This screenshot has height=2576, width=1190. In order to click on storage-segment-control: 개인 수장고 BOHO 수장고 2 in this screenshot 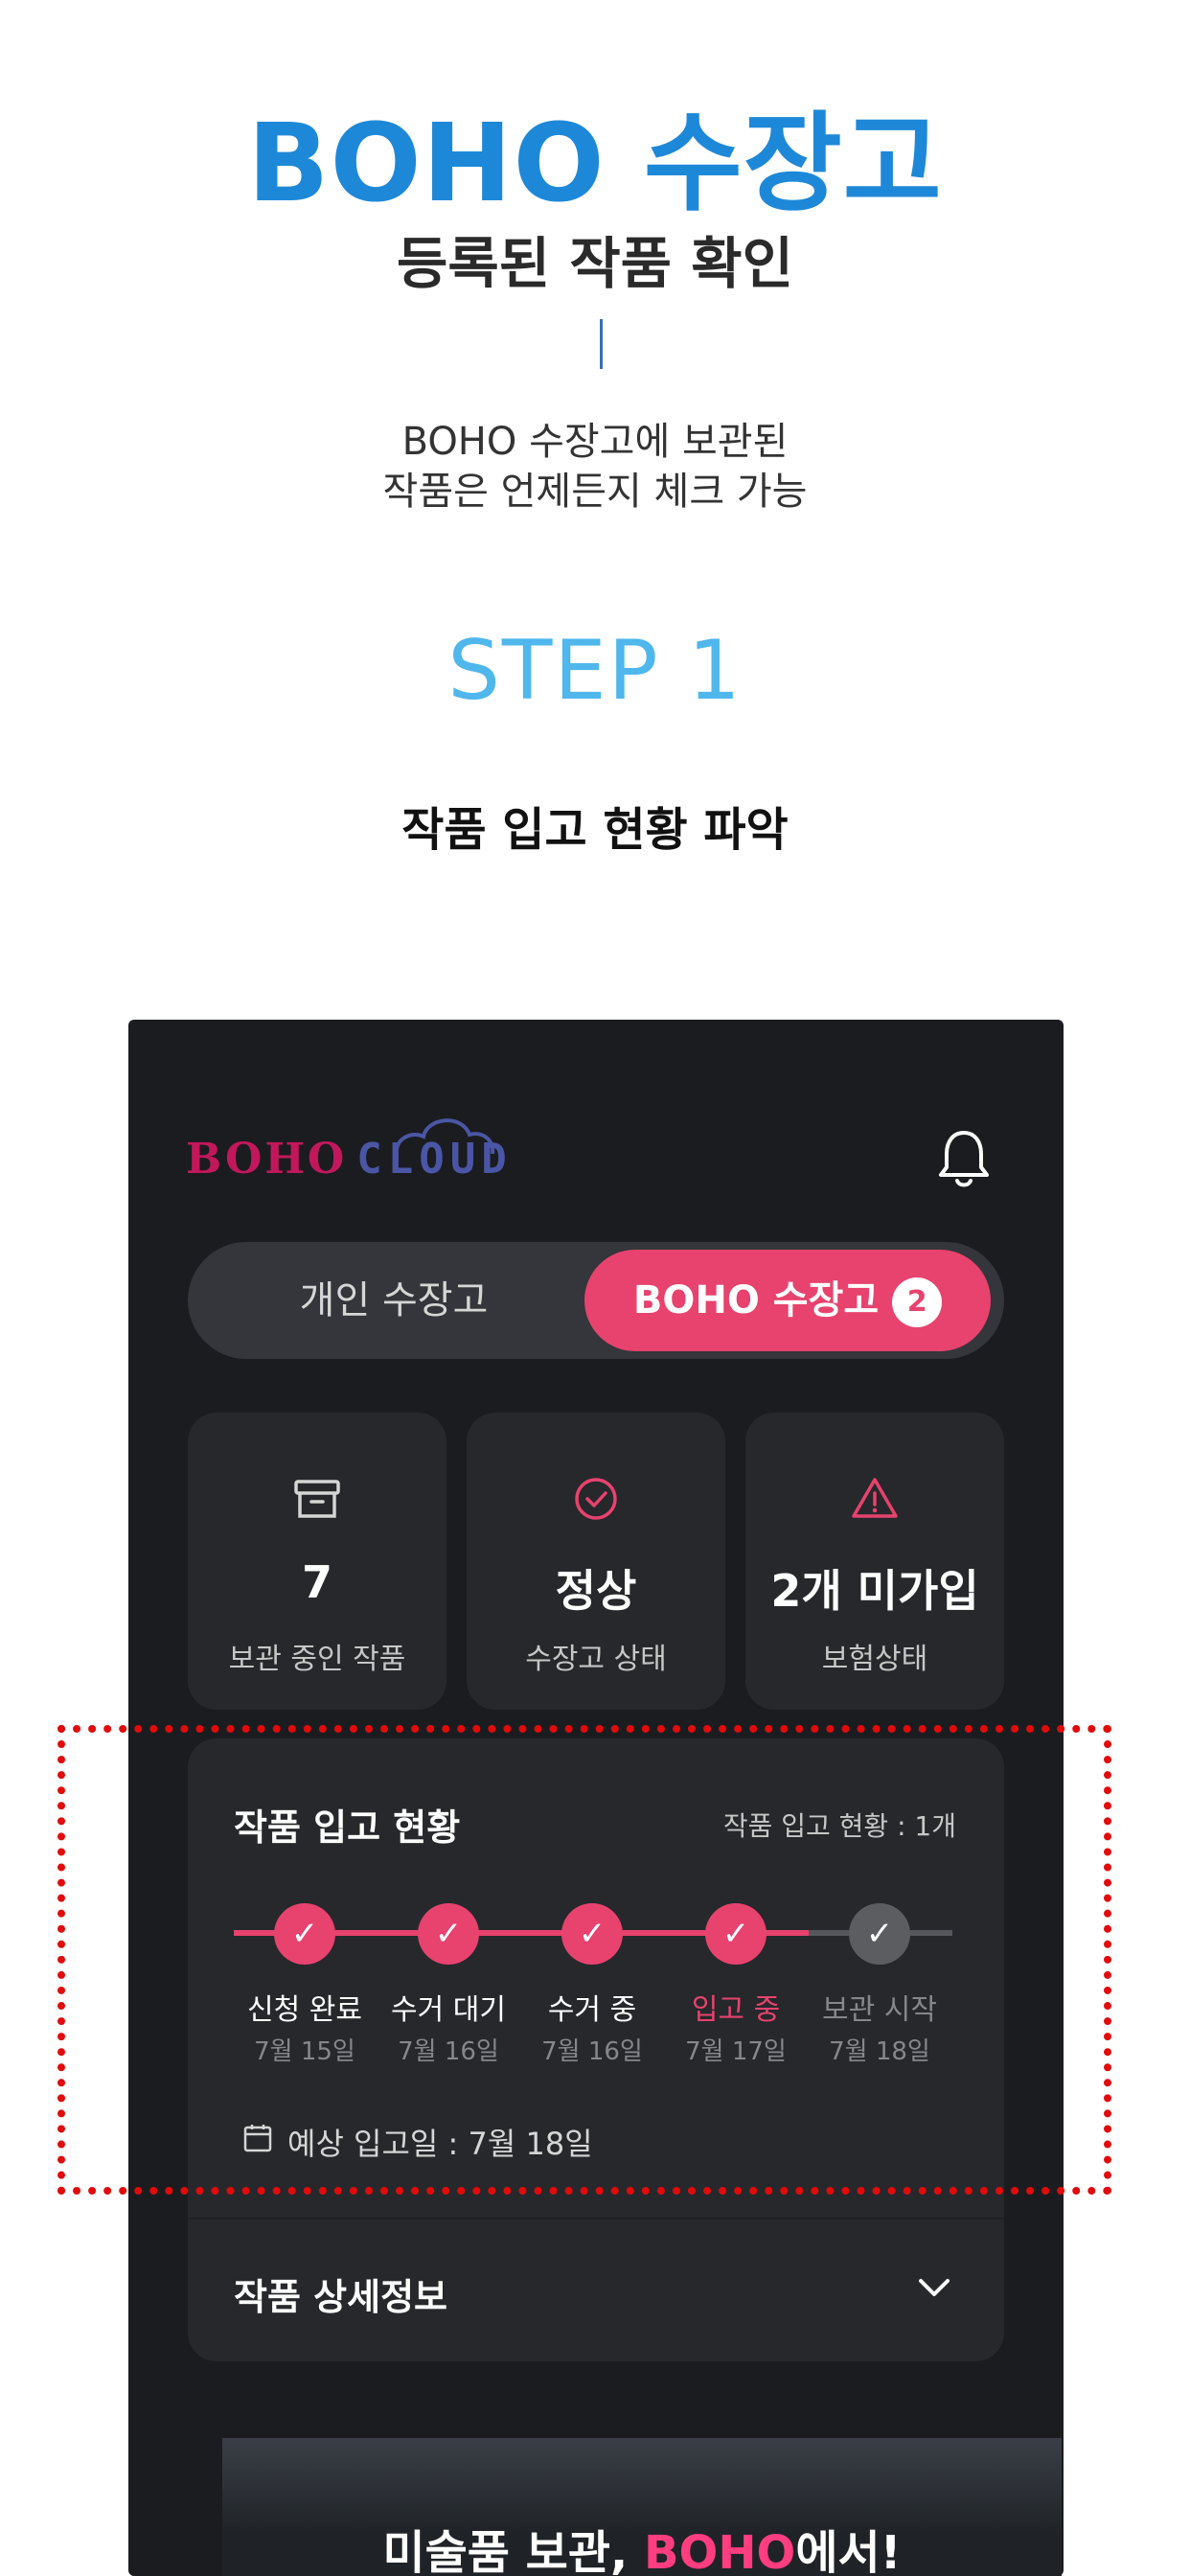, I will do `click(596, 1300)`.